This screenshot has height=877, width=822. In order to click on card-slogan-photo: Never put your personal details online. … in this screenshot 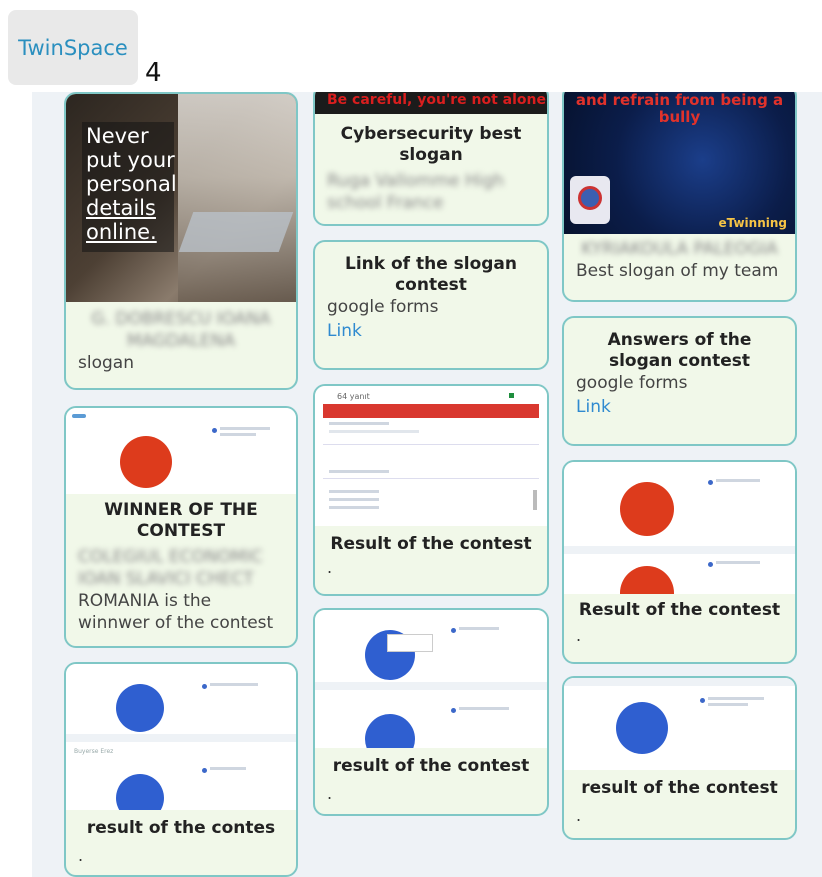, I will do `click(181, 241)`.